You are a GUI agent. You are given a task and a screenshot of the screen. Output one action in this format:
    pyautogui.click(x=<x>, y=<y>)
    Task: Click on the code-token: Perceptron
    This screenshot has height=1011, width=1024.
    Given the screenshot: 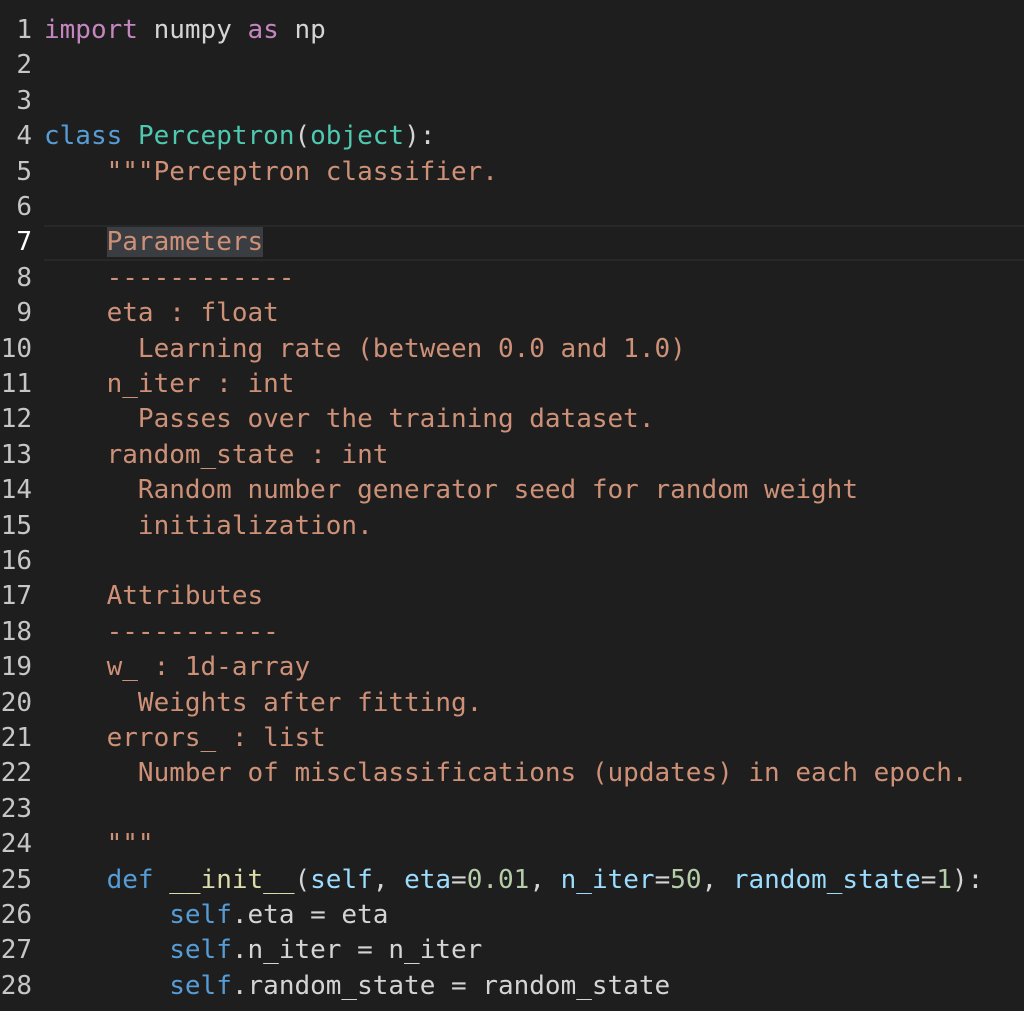 What is the action you would take?
    pyautogui.click(x=216, y=136)
    